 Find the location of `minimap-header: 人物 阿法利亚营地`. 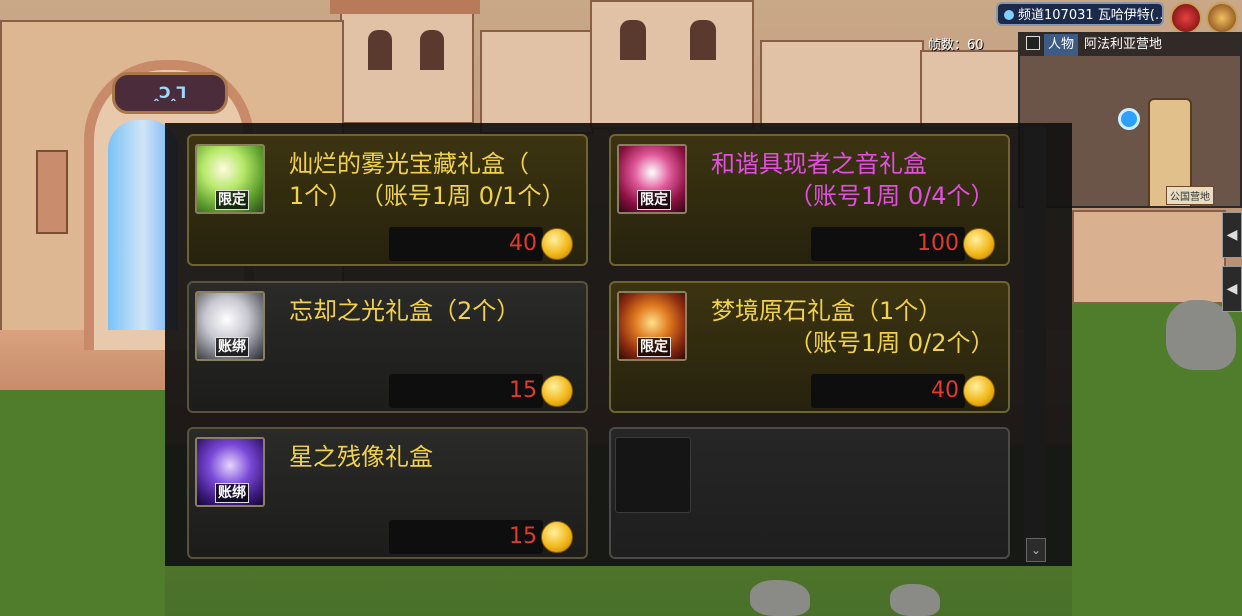

minimap-header: 人物 阿法利亚营地 is located at coordinates (1130, 45).